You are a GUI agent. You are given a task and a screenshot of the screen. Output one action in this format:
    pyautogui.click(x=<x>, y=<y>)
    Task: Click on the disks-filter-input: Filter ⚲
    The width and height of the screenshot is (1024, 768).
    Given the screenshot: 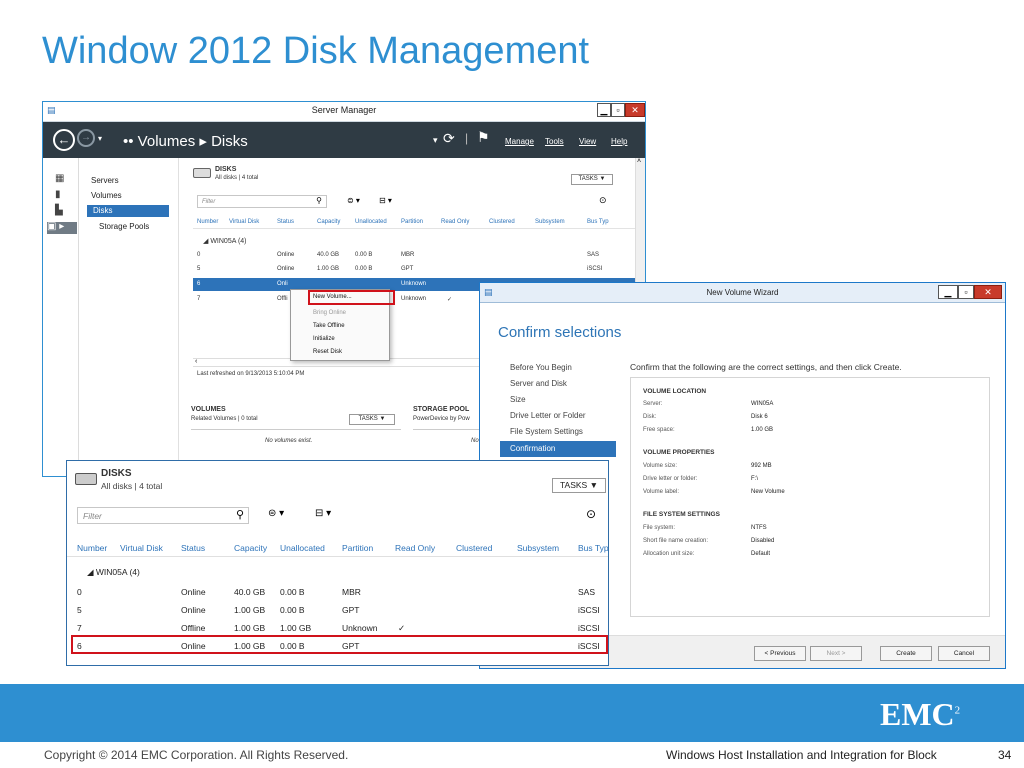 What is the action you would take?
    pyautogui.click(x=262, y=201)
    